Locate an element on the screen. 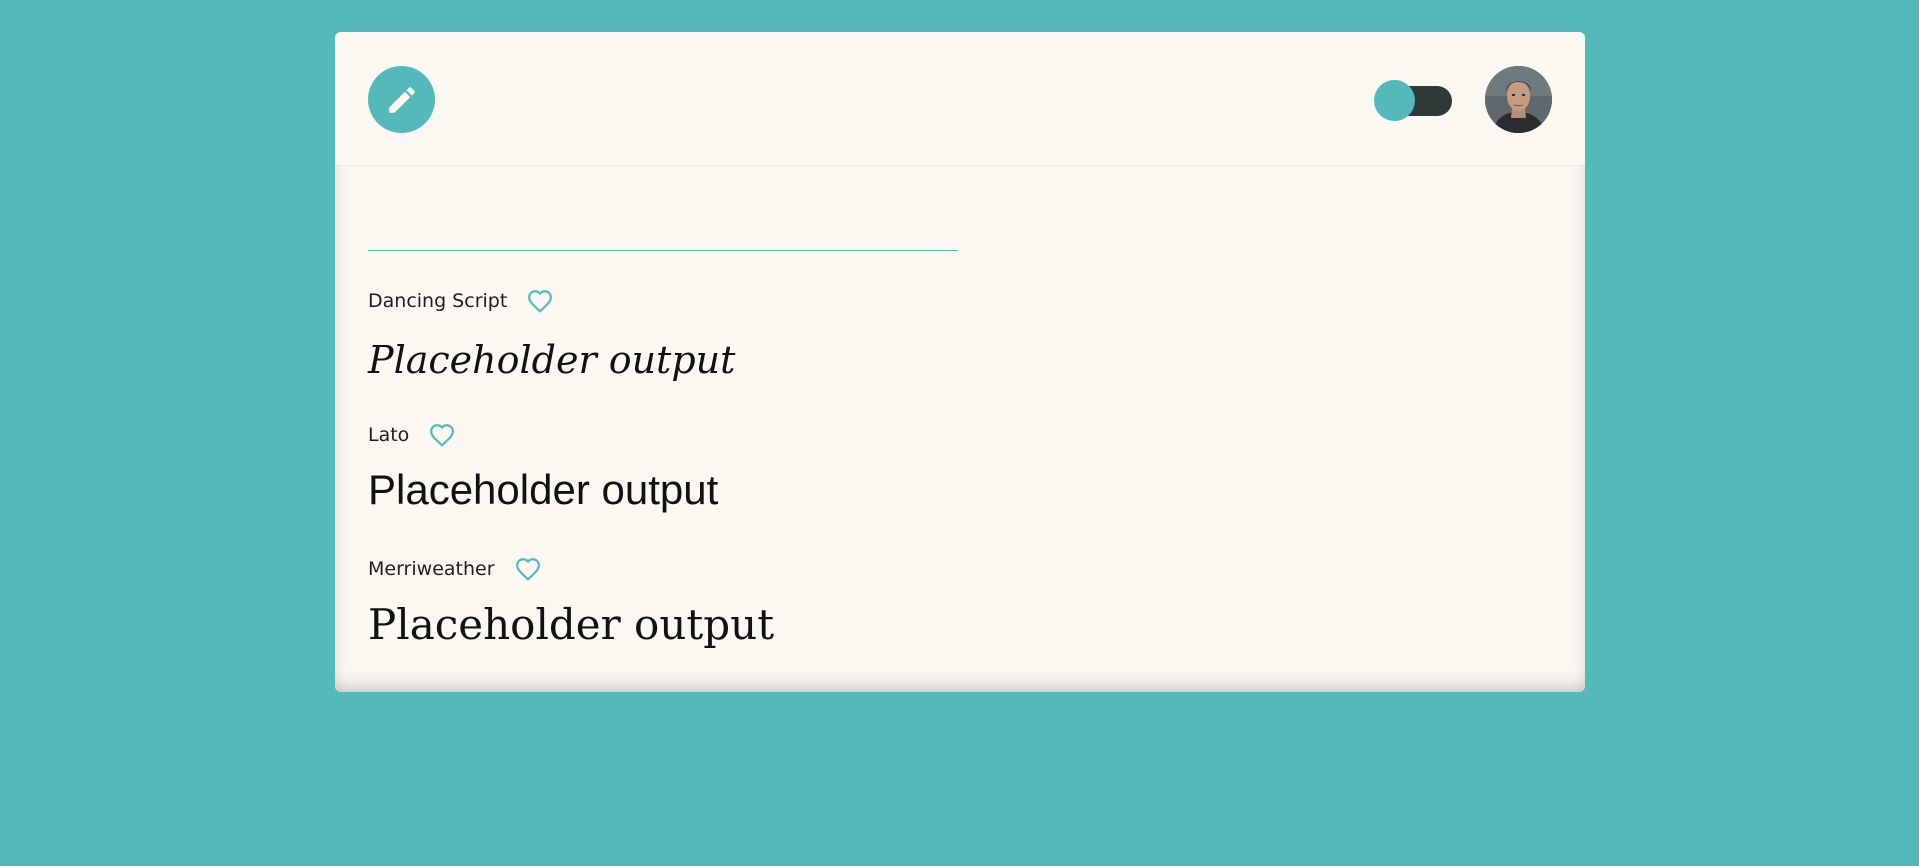  theme-toggle is located at coordinates (1413, 100).